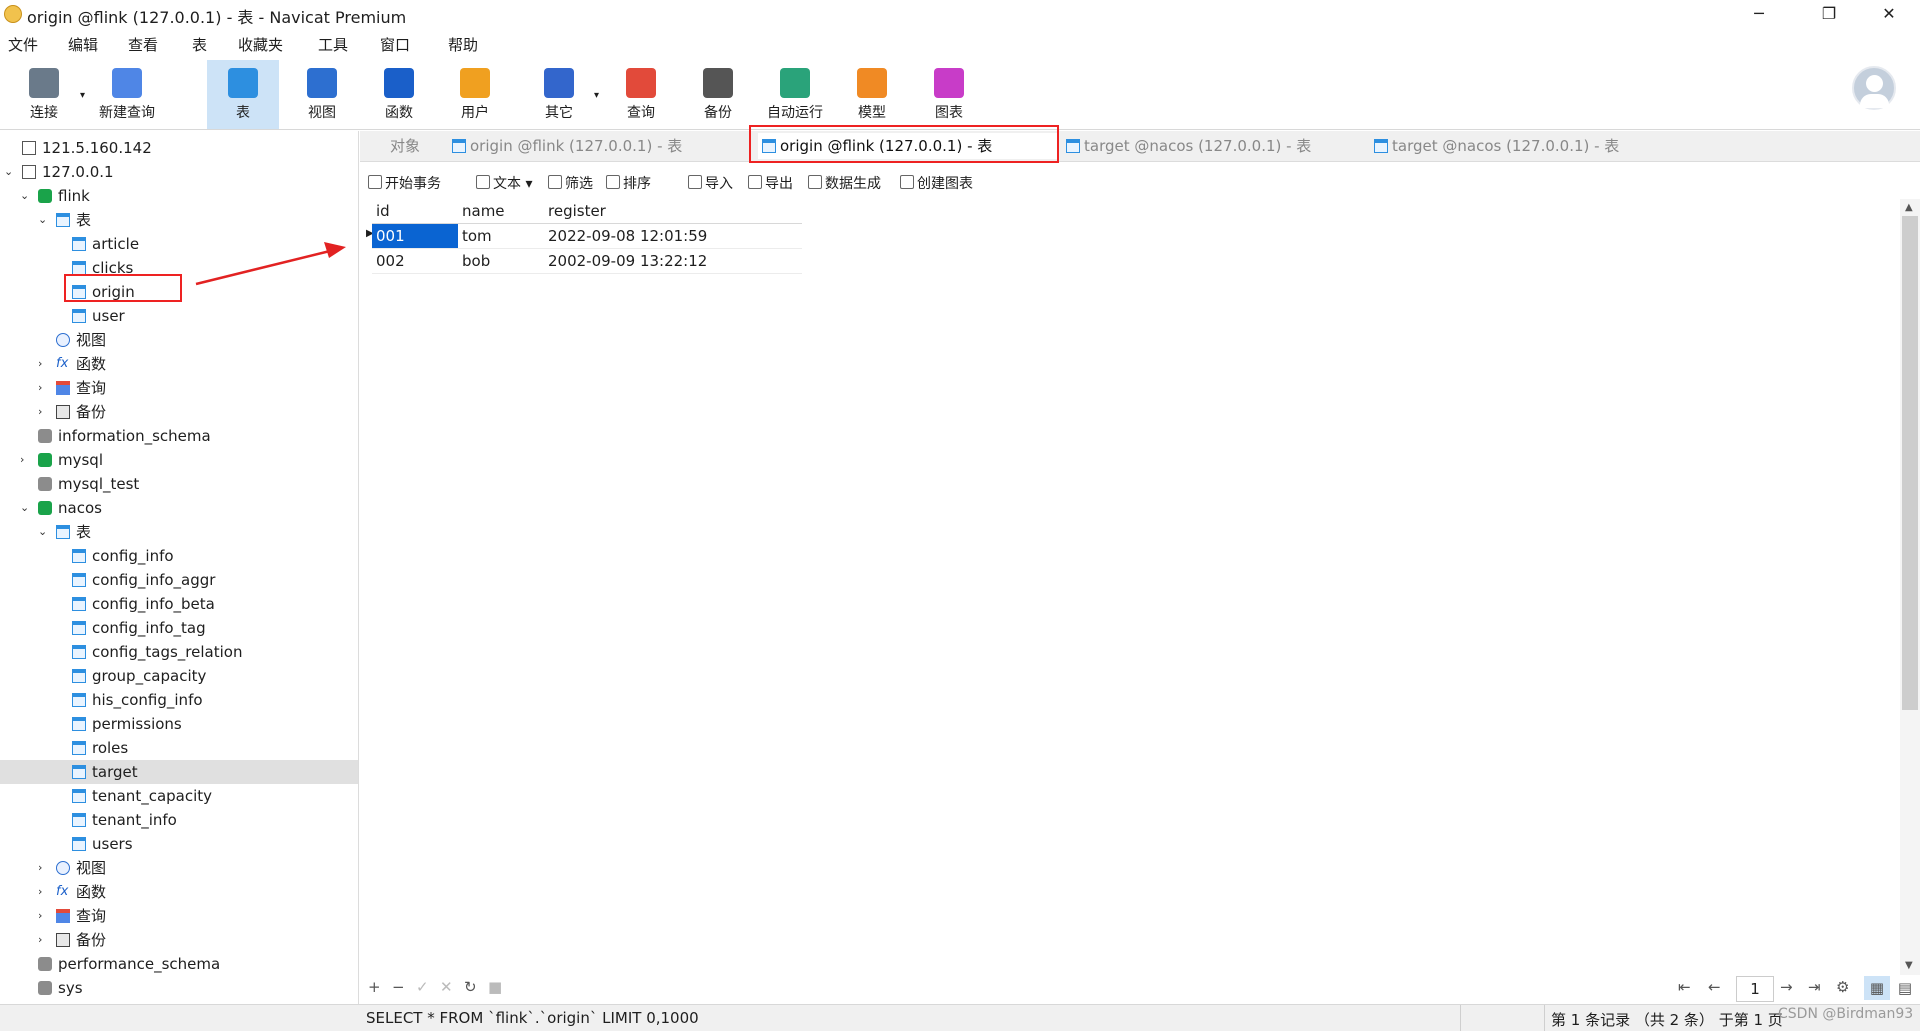 The height and width of the screenshot is (1031, 1920). I want to click on restore-button: ❐, so click(1829, 14).